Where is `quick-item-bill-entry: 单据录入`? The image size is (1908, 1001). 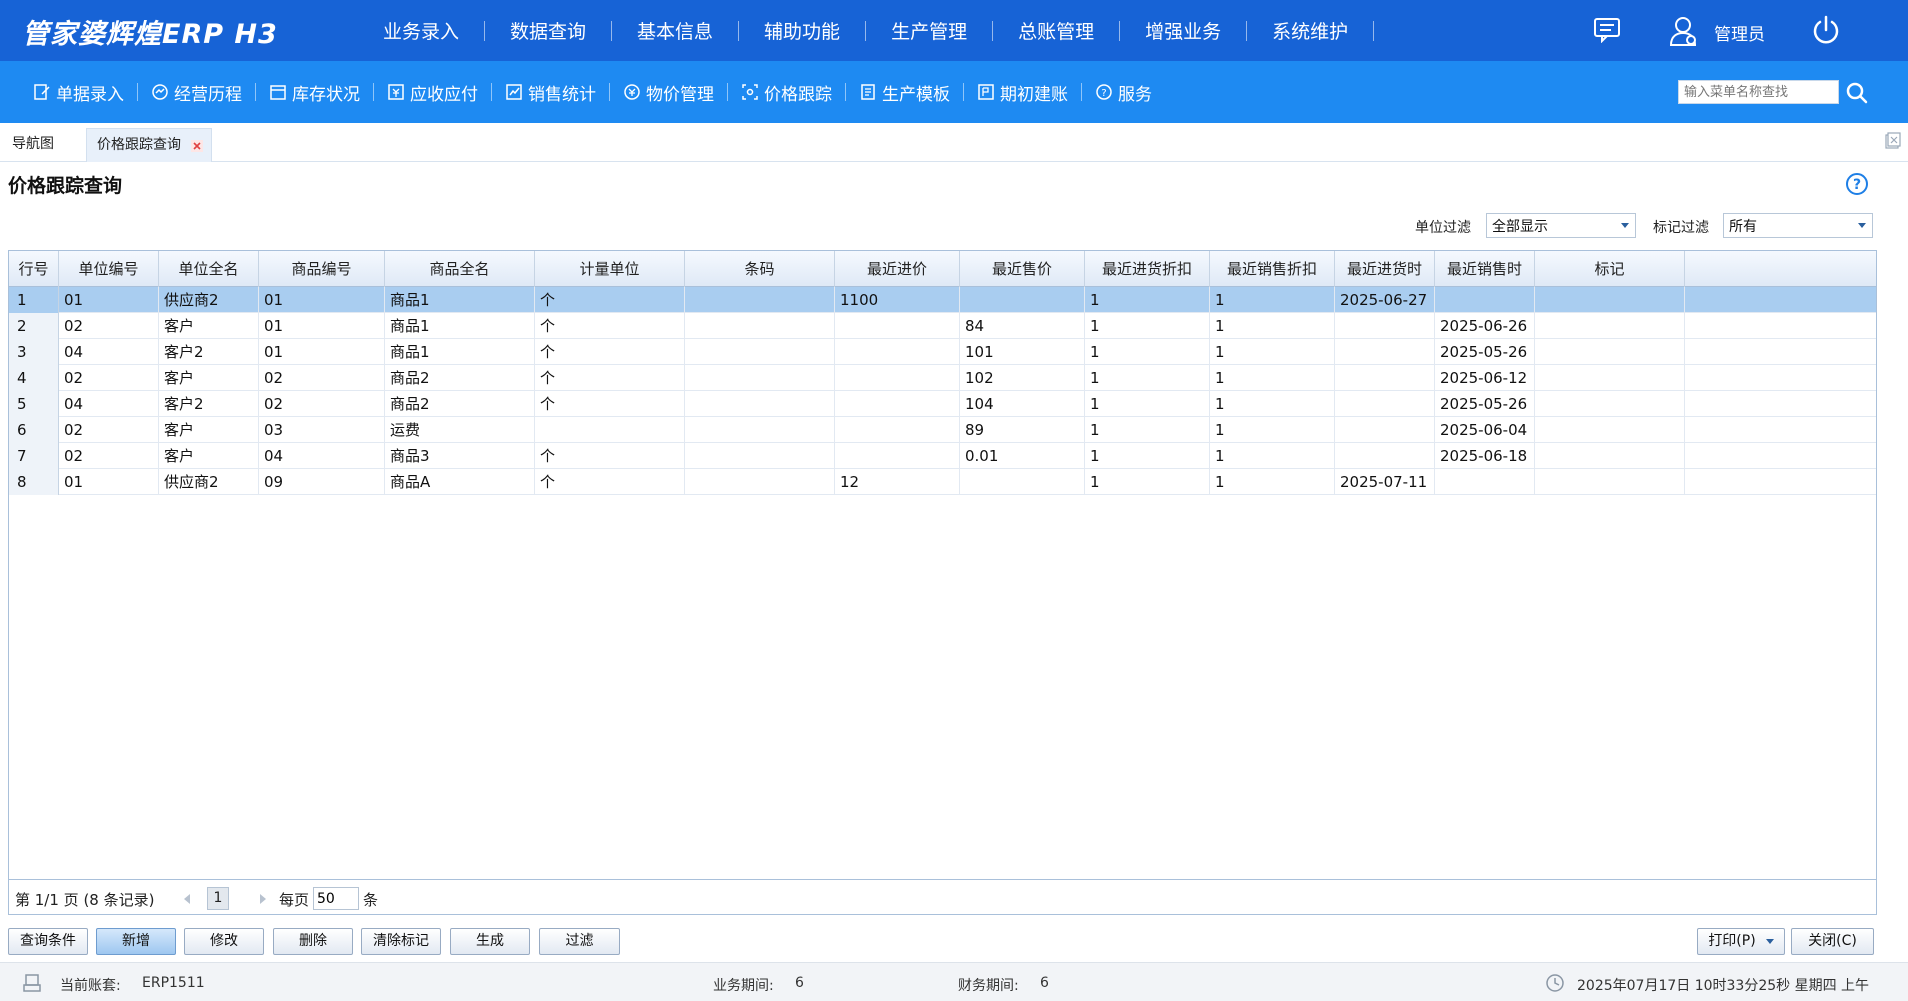 quick-item-bill-entry: 单据录入 is located at coordinates (78, 92).